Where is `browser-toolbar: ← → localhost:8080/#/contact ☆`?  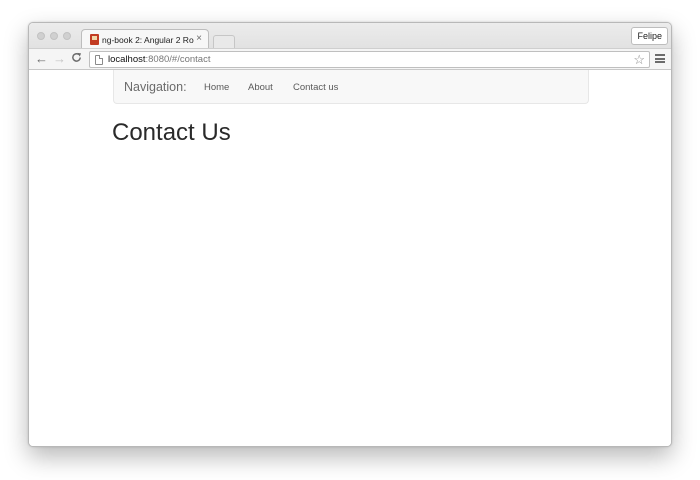
browser-toolbar: ← → localhost:8080/#/contact ☆ is located at coordinates (350, 59).